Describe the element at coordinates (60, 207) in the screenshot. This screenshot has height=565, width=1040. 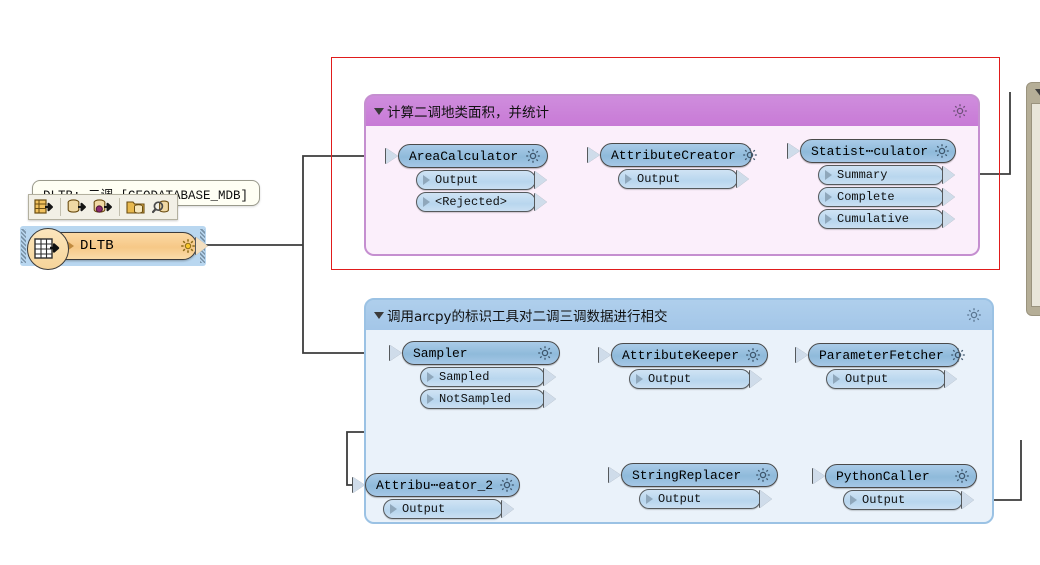
I see `toolbar-separator` at that location.